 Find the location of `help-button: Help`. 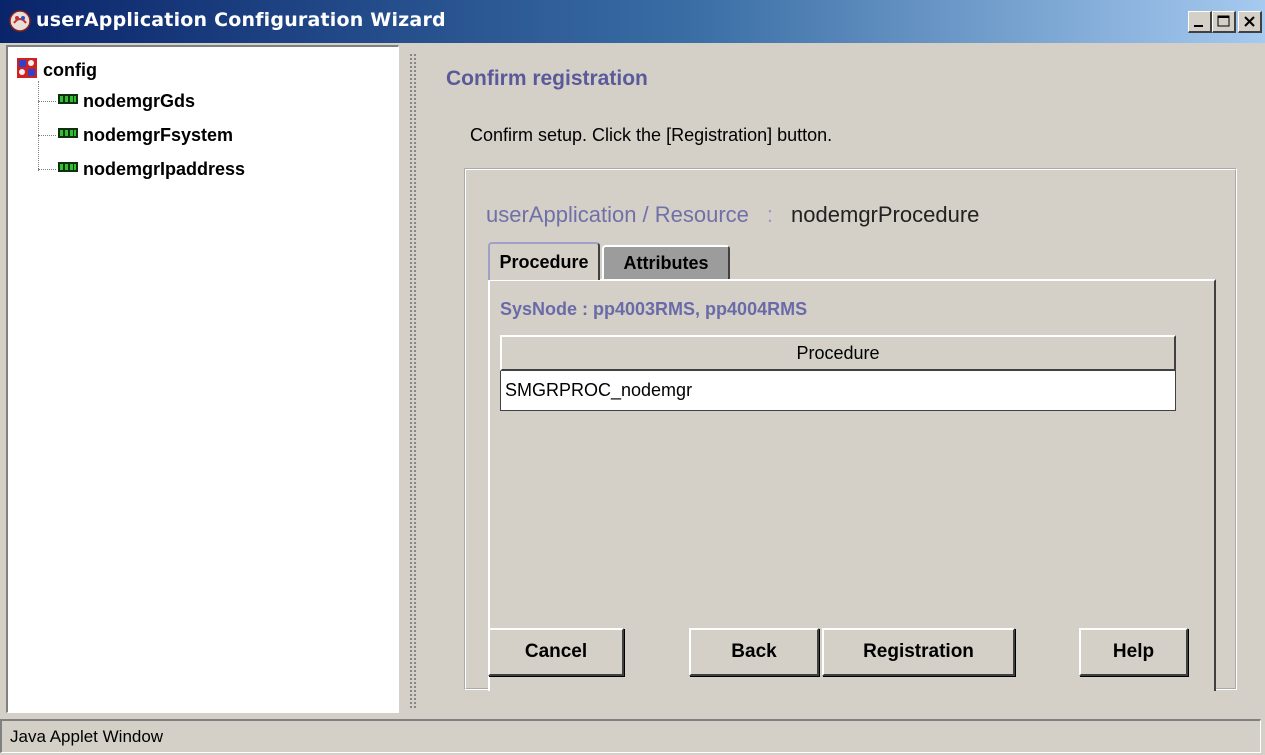

help-button: Help is located at coordinates (1133, 652).